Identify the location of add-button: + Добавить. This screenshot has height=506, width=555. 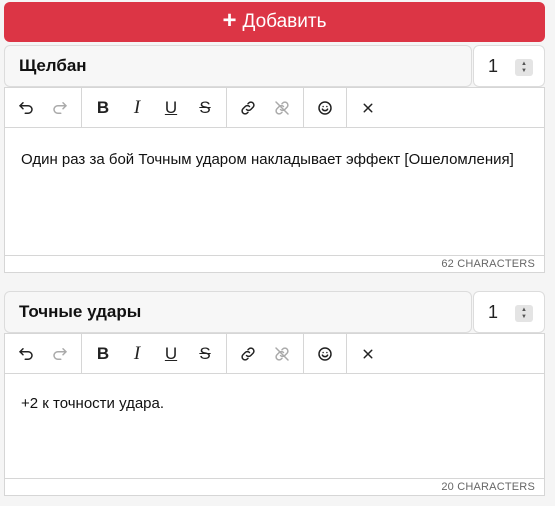
(274, 22).